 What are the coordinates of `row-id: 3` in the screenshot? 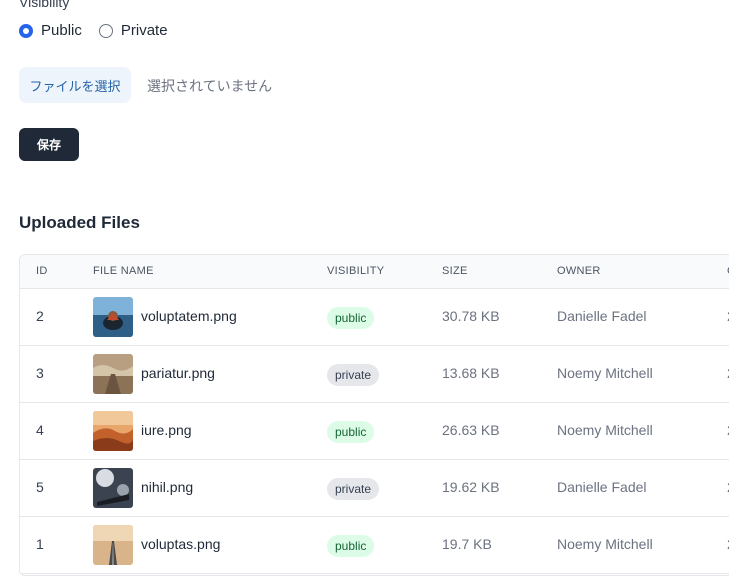 It's located at (40, 373).